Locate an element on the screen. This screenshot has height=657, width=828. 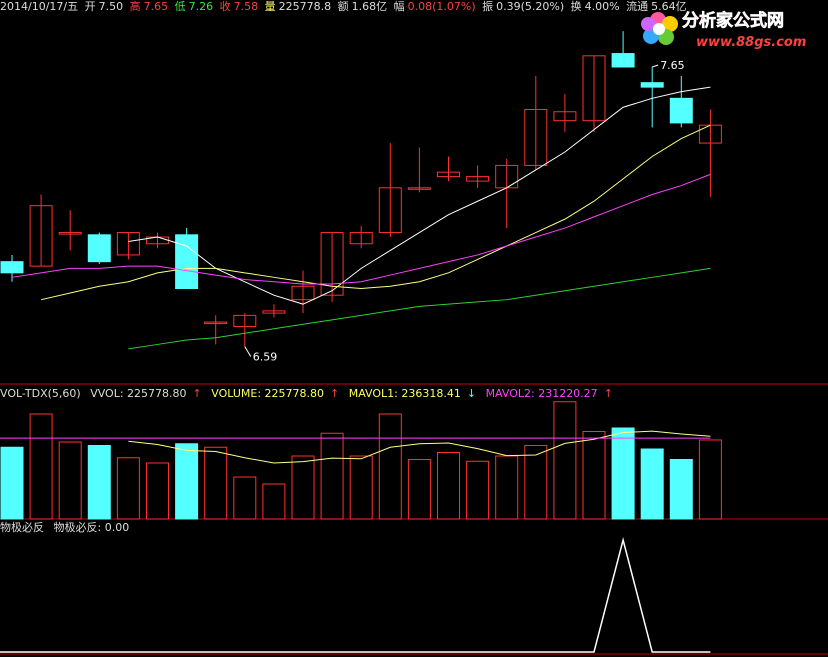
mavol1-value: MAVOL1: 236318.41 is located at coordinates (404, 393).